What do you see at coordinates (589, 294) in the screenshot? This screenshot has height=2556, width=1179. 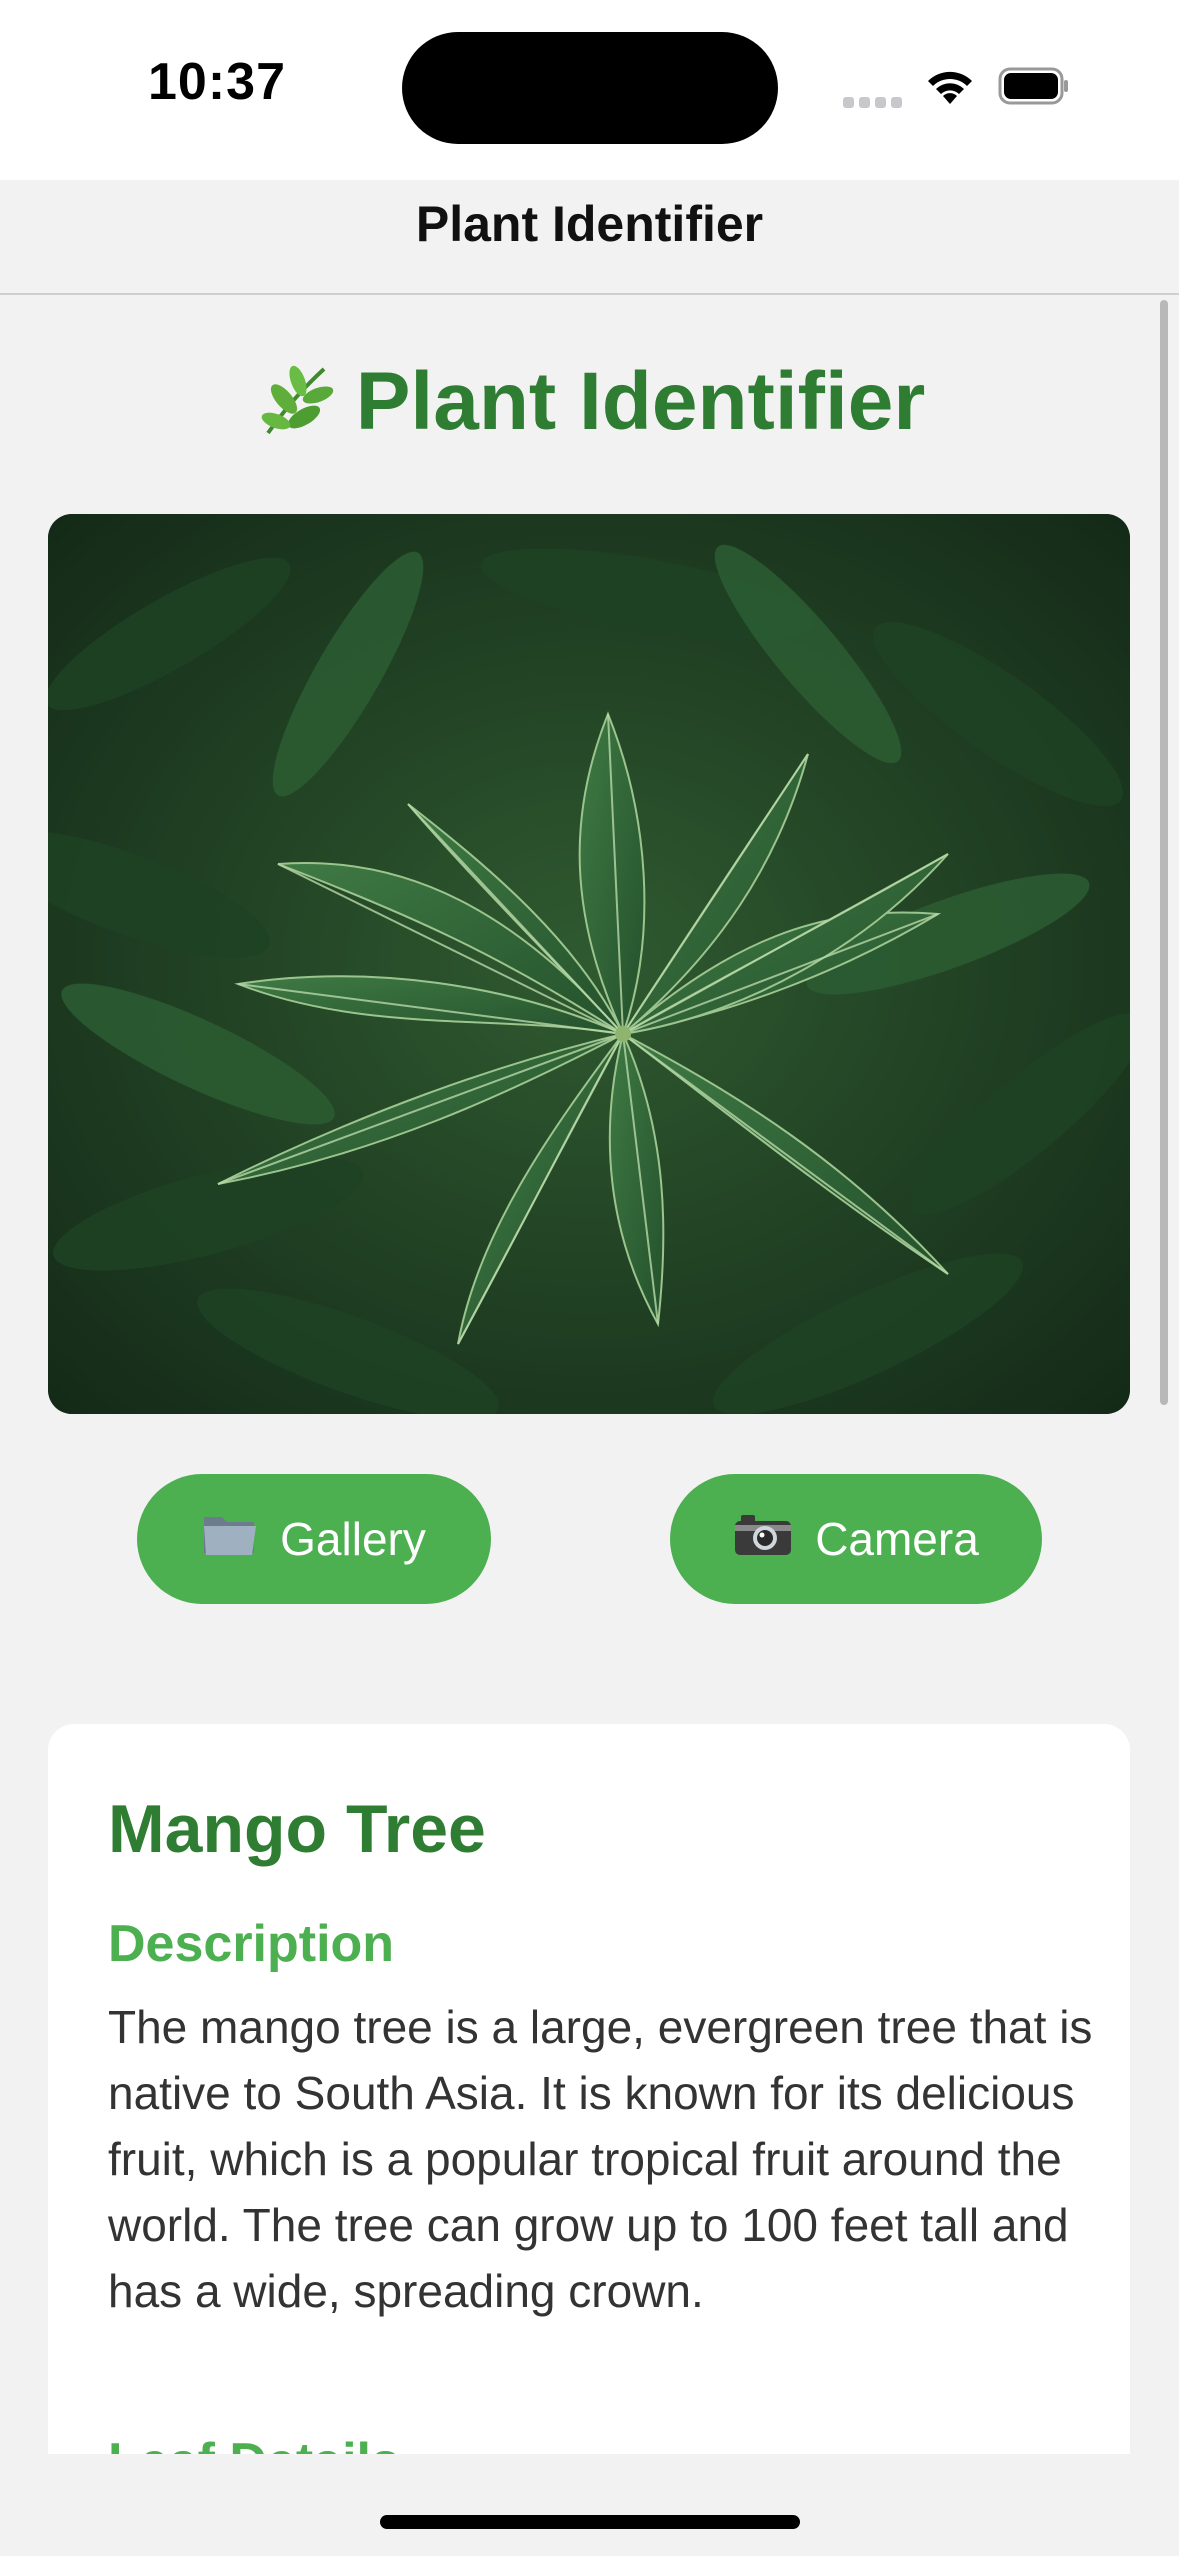 I see `nav-divider` at bounding box center [589, 294].